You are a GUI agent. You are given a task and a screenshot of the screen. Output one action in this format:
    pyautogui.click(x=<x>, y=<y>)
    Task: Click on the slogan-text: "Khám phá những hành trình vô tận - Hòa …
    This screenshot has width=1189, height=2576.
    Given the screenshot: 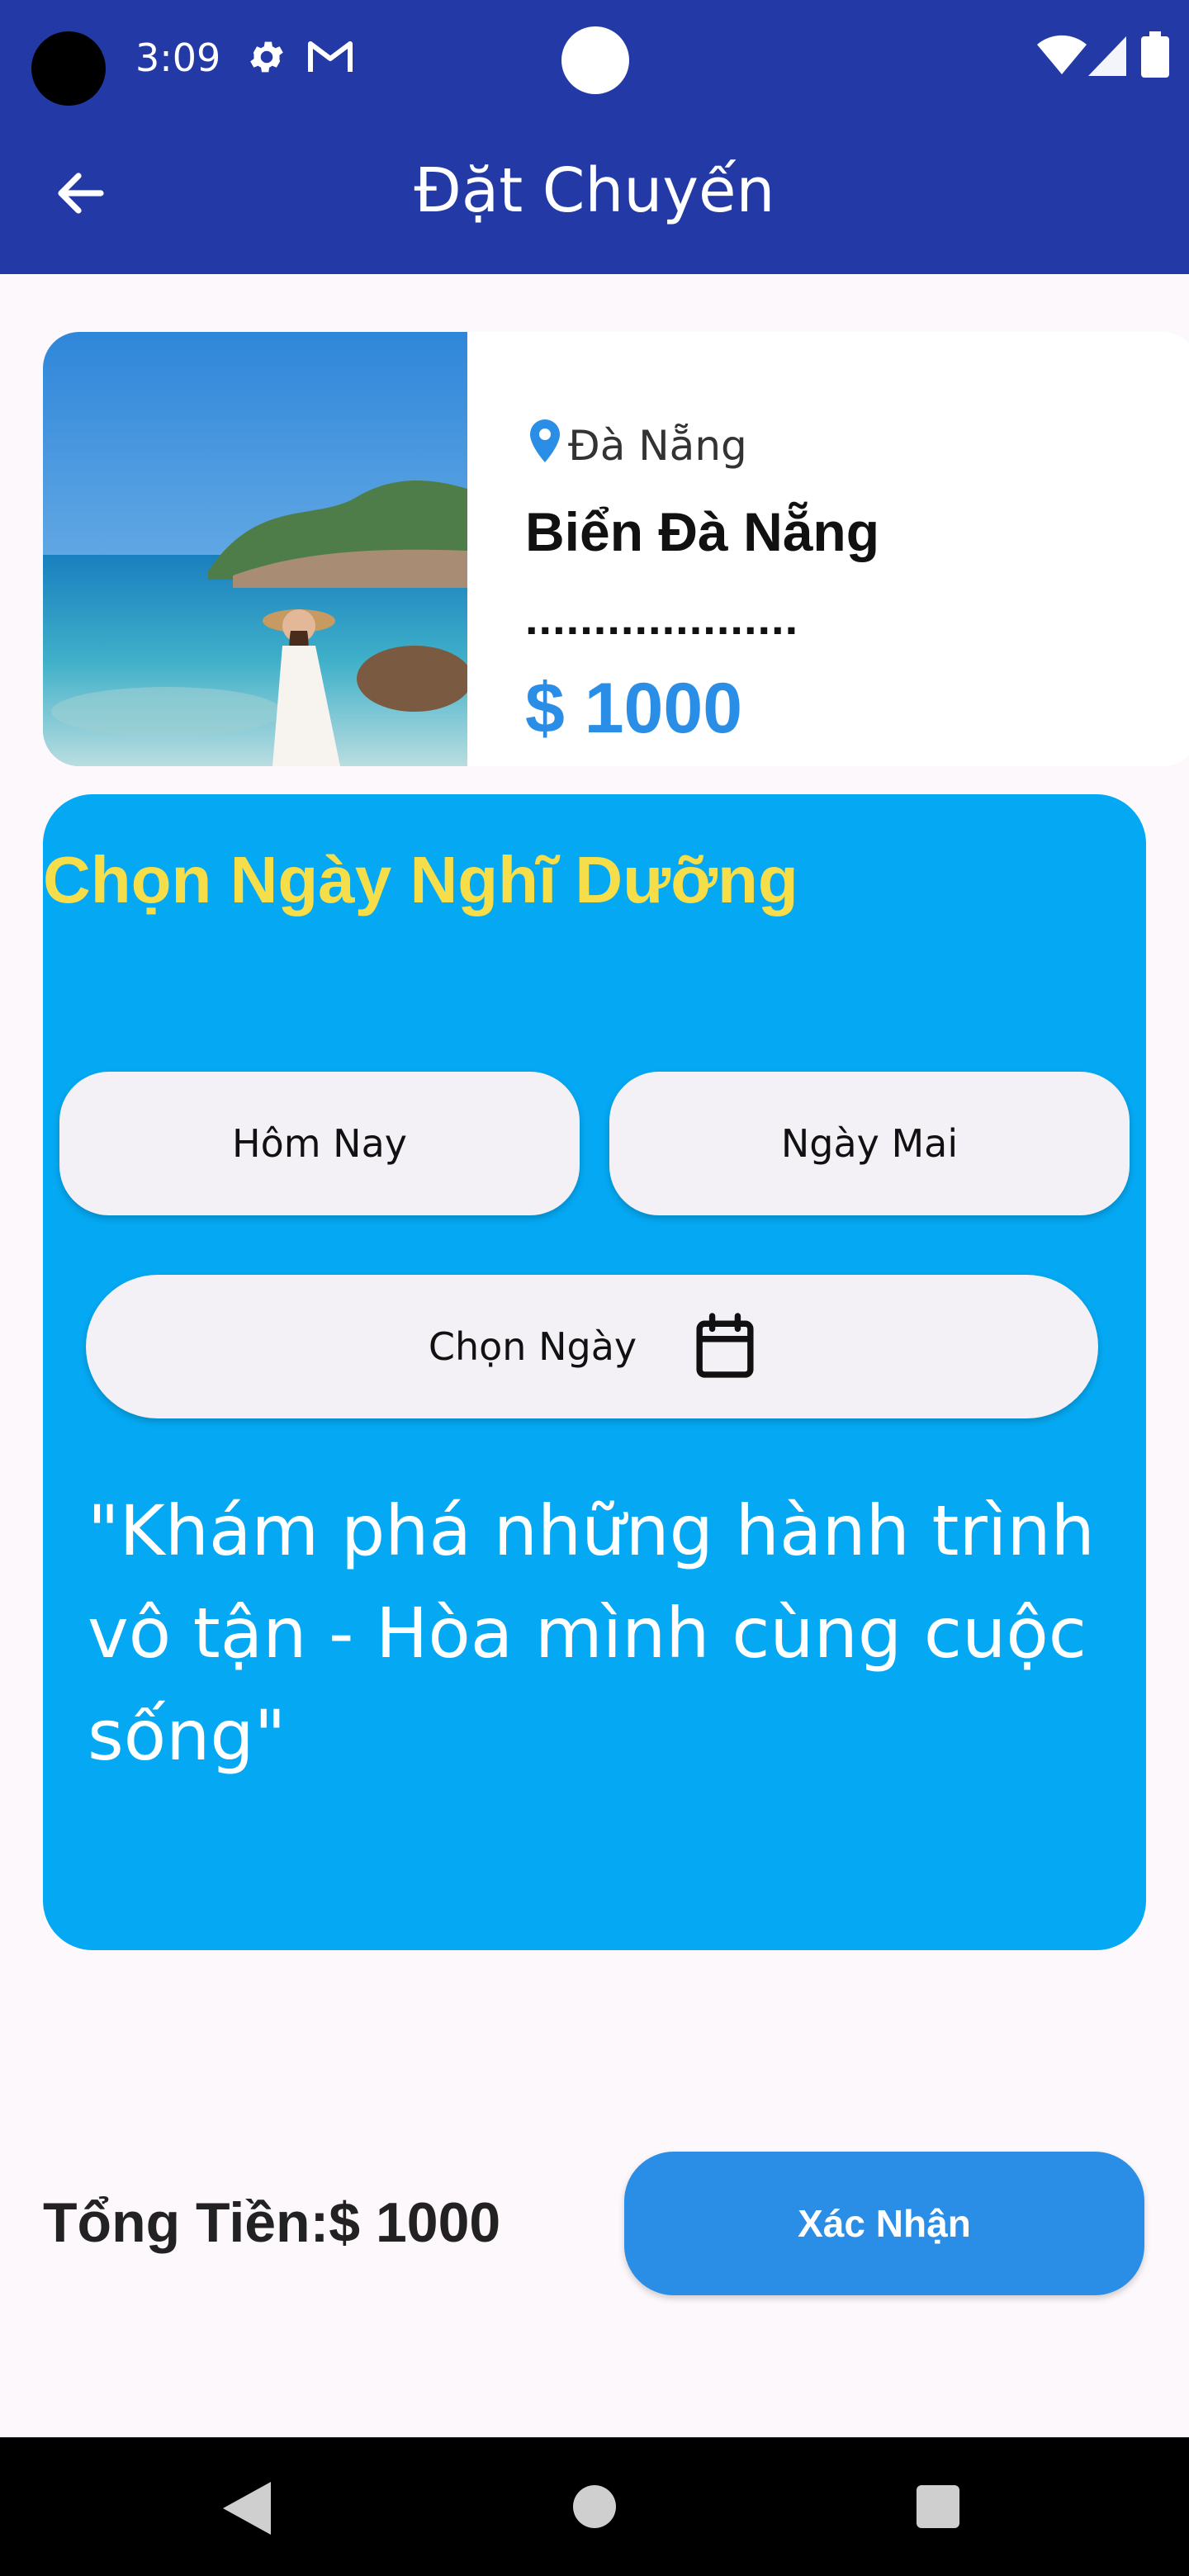 What is the action you would take?
    pyautogui.click(x=591, y=1633)
    